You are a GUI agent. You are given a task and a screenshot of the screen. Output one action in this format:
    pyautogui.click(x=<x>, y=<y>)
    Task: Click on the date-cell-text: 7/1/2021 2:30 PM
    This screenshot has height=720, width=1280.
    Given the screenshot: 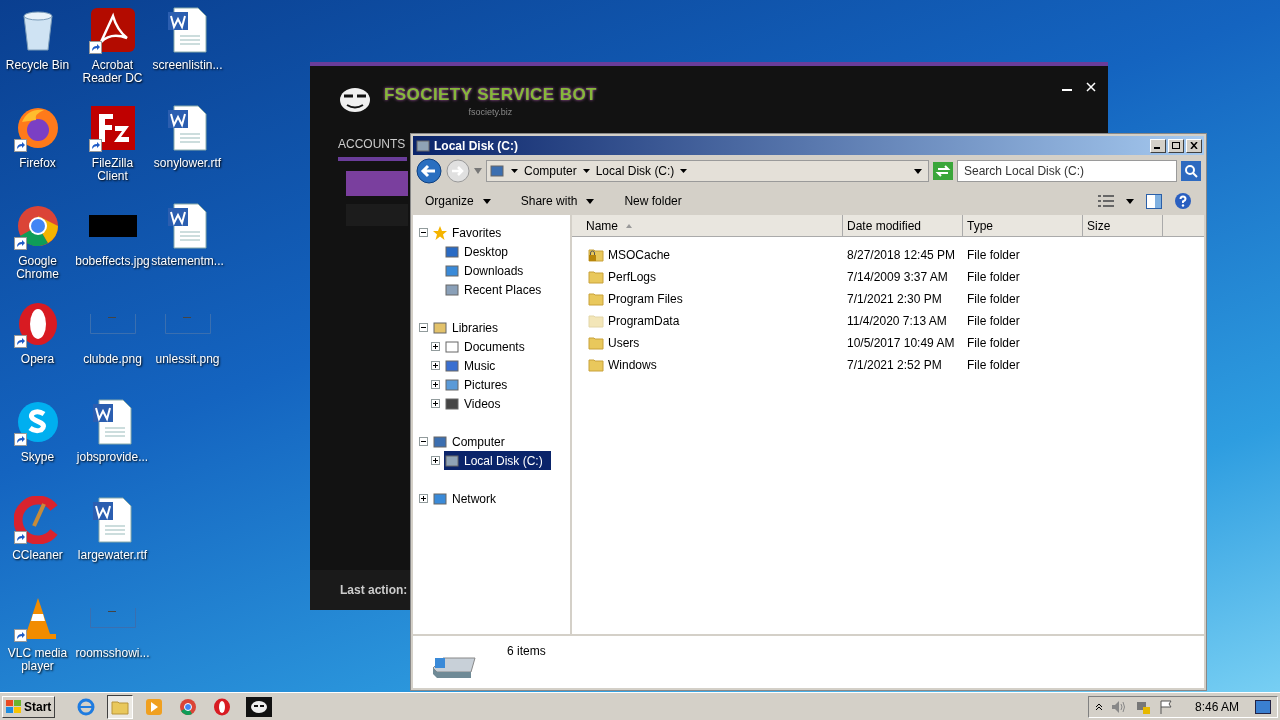 What is the action you would take?
    pyautogui.click(x=894, y=299)
    